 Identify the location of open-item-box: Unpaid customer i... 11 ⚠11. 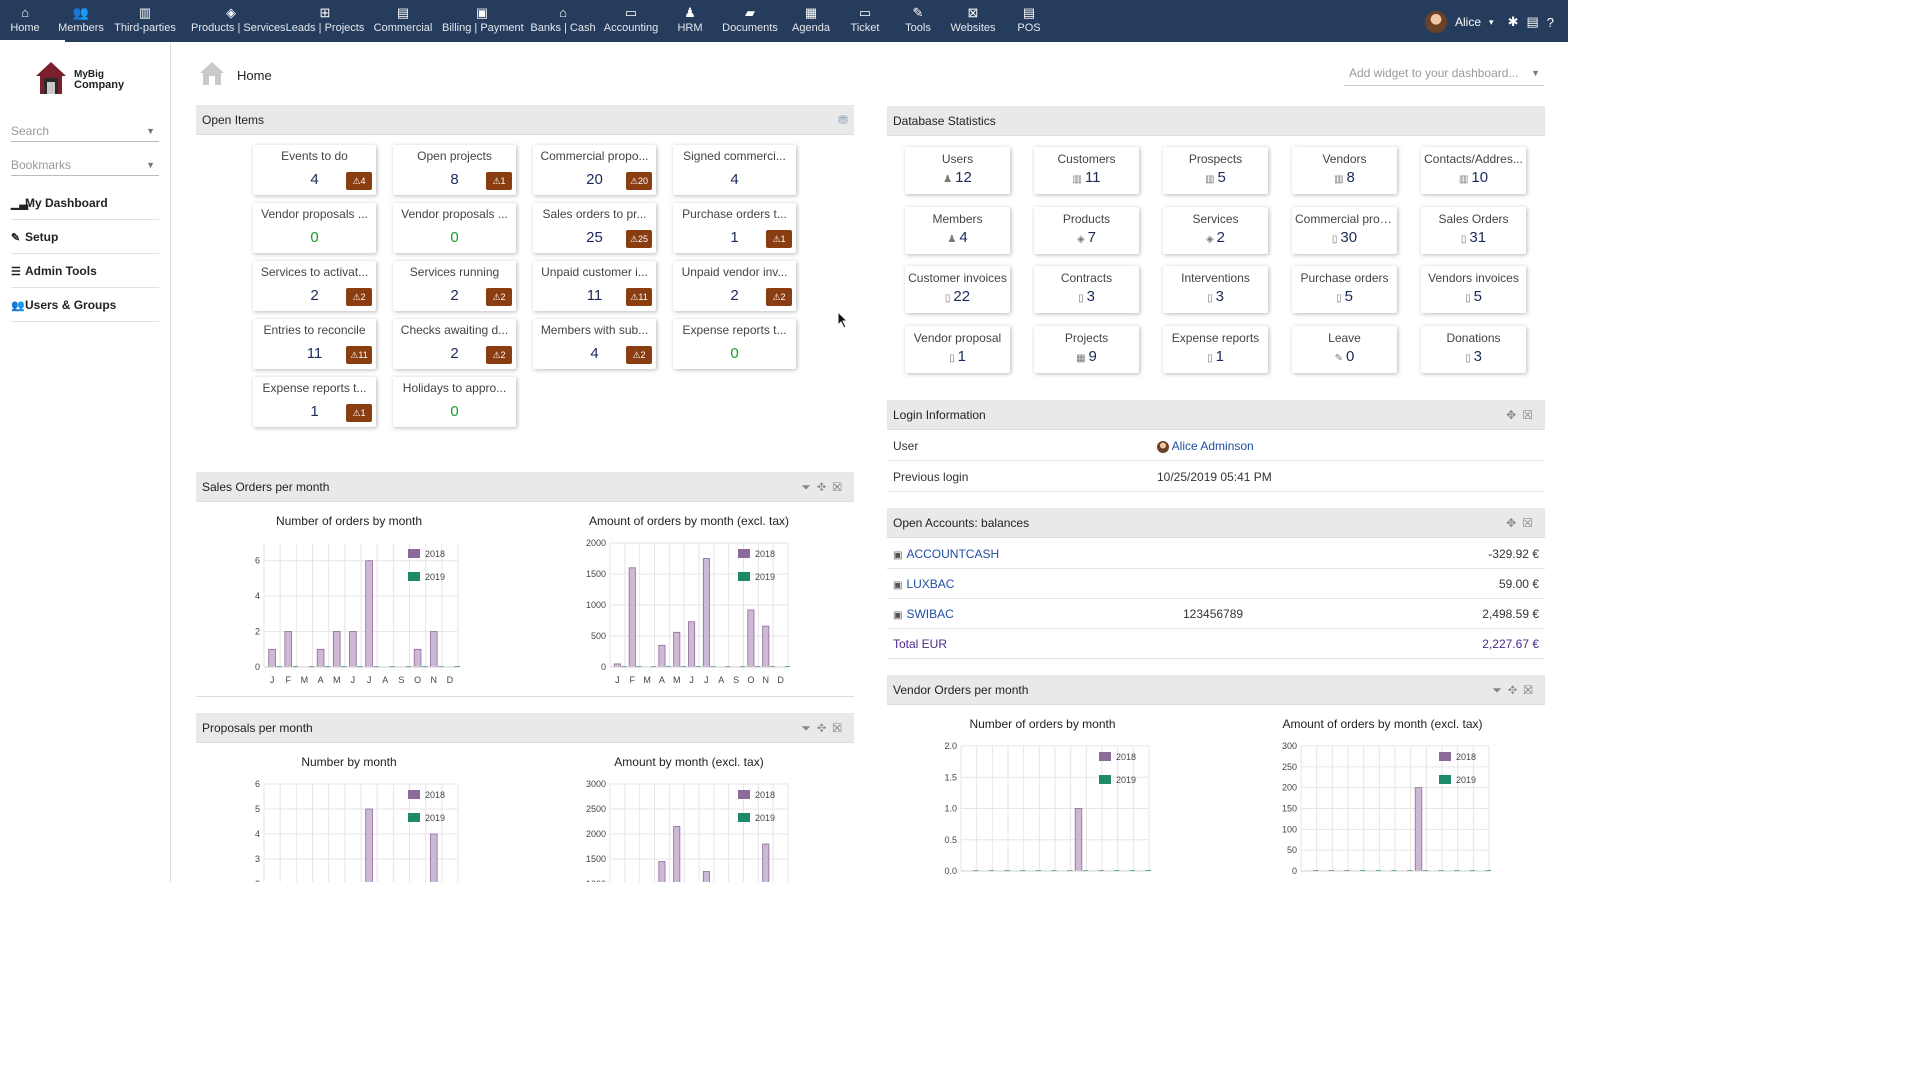
(594, 286).